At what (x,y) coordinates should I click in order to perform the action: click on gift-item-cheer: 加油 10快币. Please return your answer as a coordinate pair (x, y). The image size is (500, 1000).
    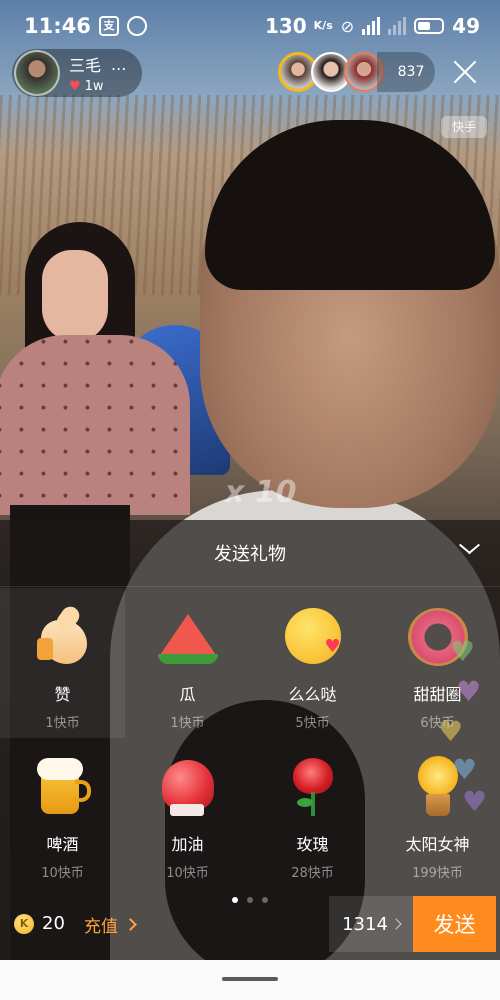
    Looking at the image, I should click on (187, 813).